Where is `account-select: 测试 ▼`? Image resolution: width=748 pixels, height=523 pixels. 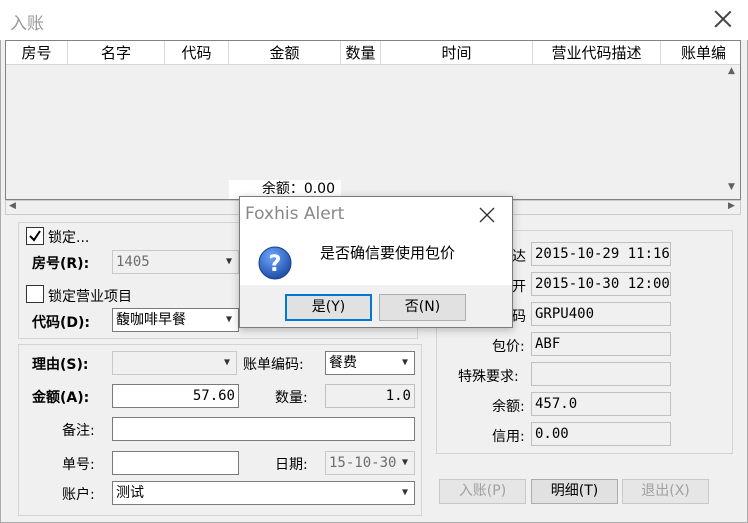
account-select: 测试 ▼ is located at coordinates (263, 493).